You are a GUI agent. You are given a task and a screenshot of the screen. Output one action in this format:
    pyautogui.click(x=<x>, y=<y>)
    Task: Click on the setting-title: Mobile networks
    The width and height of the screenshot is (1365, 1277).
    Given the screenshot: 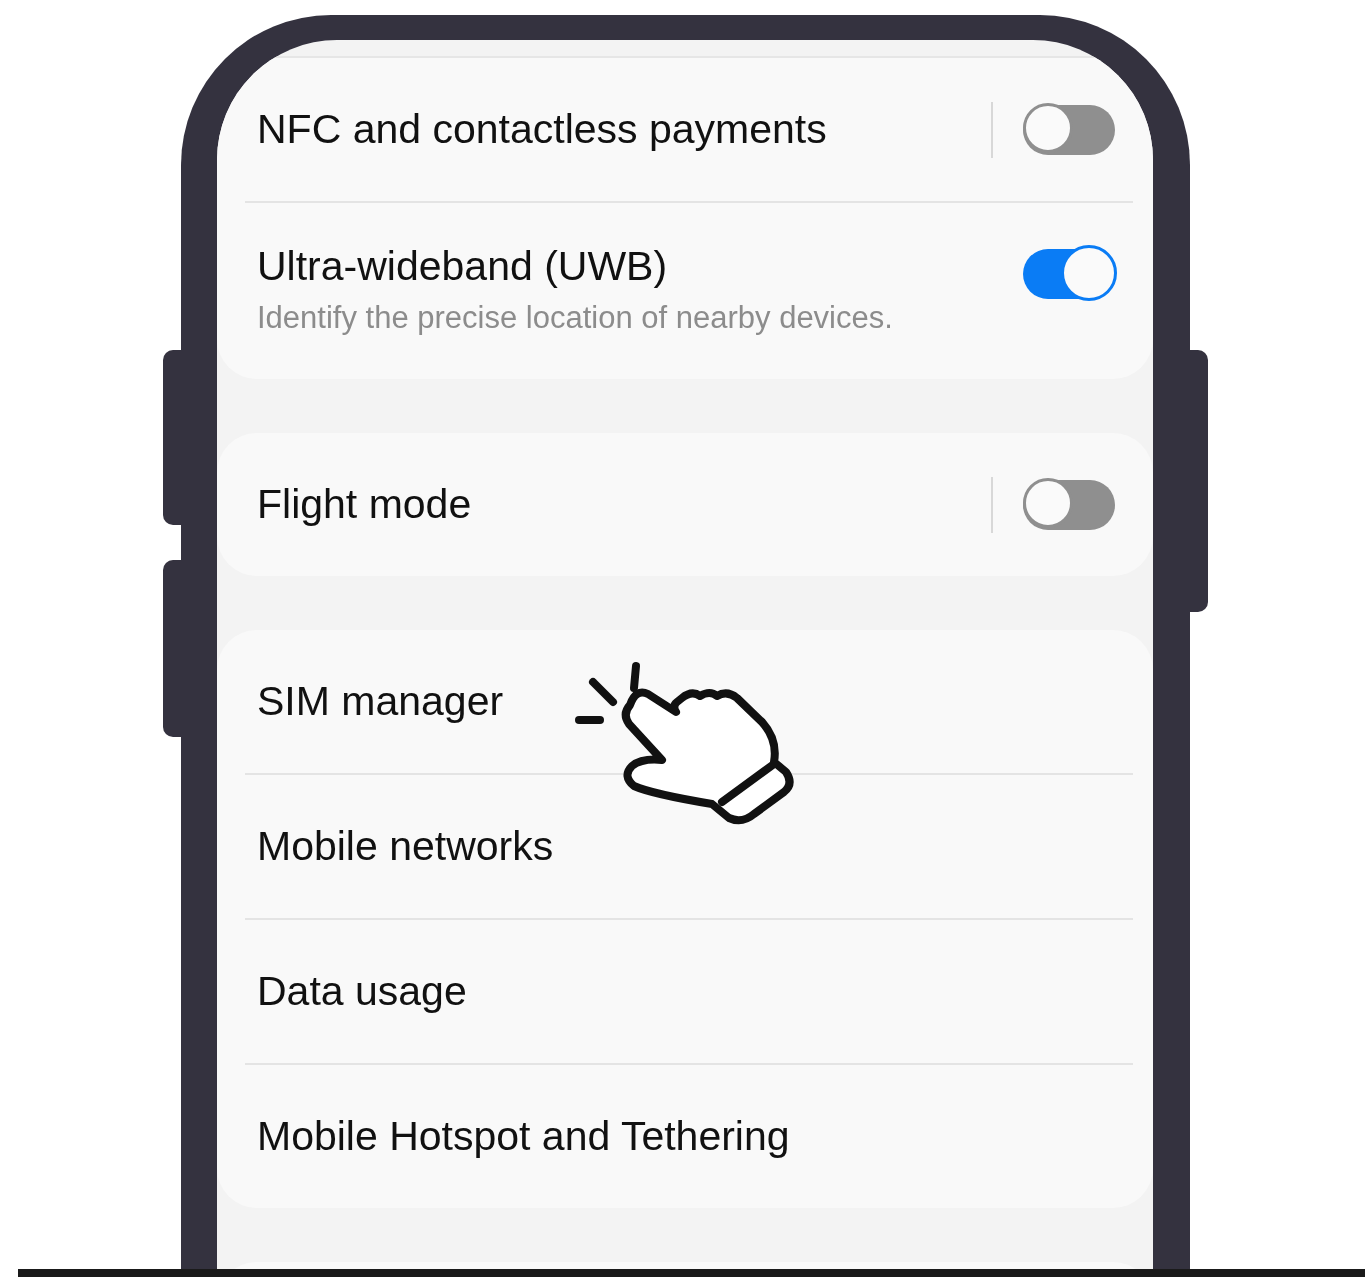 What is the action you would take?
    pyautogui.click(x=686, y=846)
    